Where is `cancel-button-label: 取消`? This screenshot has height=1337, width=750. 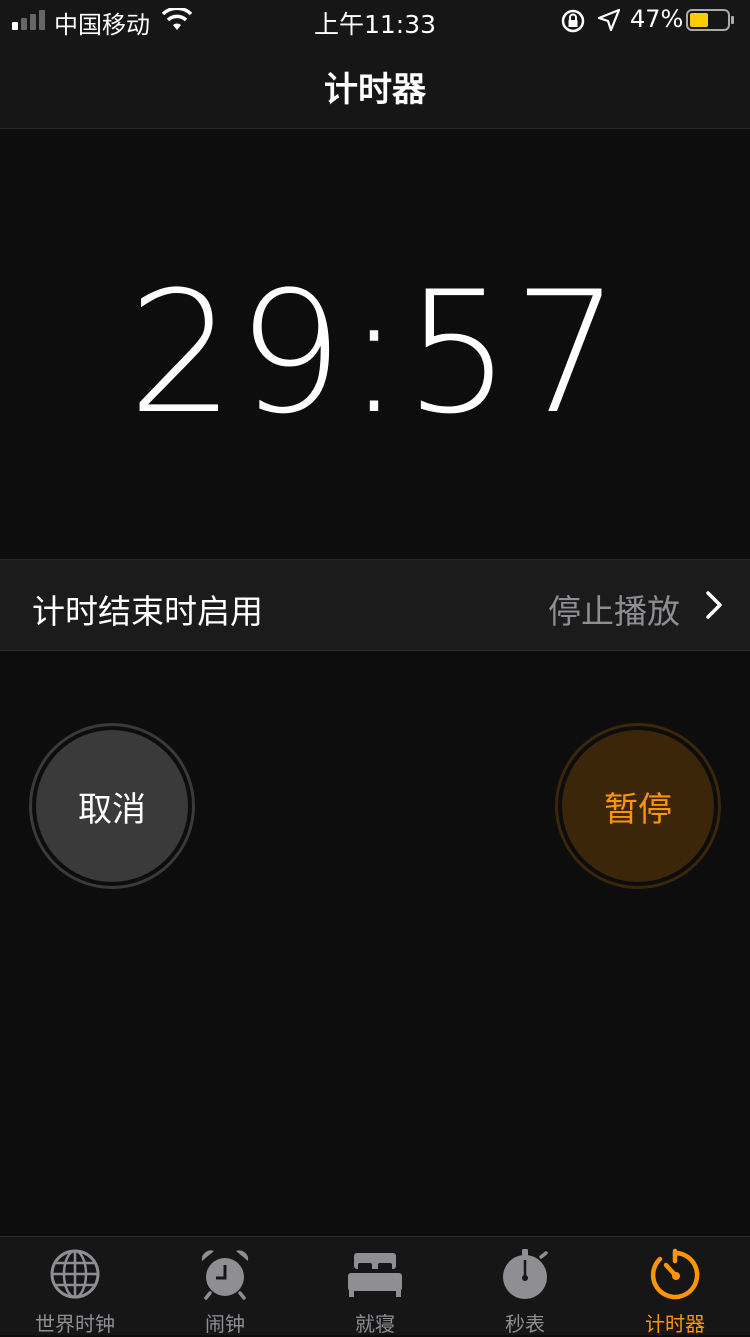
cancel-button-label: 取消 is located at coordinates (112, 806).